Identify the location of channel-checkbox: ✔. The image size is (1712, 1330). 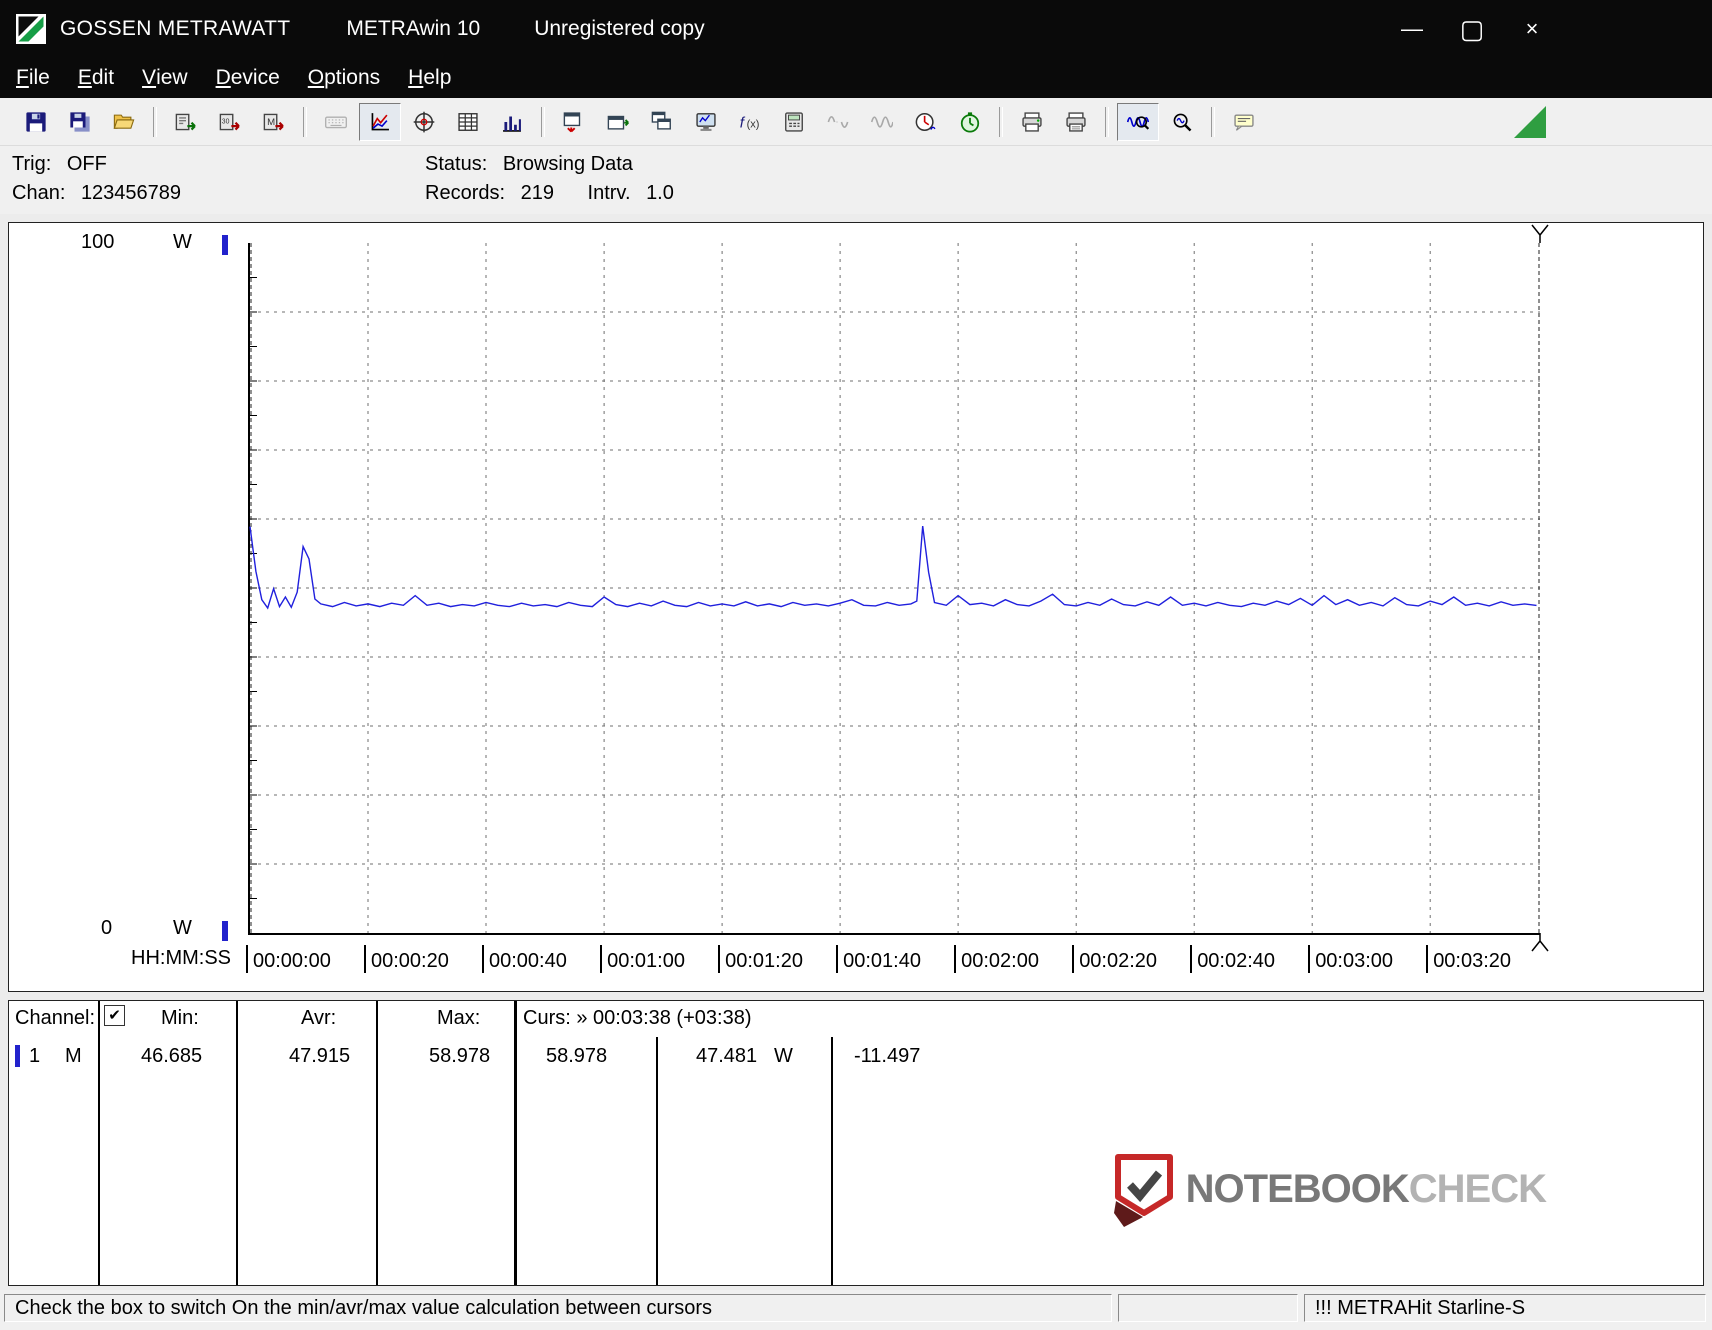
(114, 1015).